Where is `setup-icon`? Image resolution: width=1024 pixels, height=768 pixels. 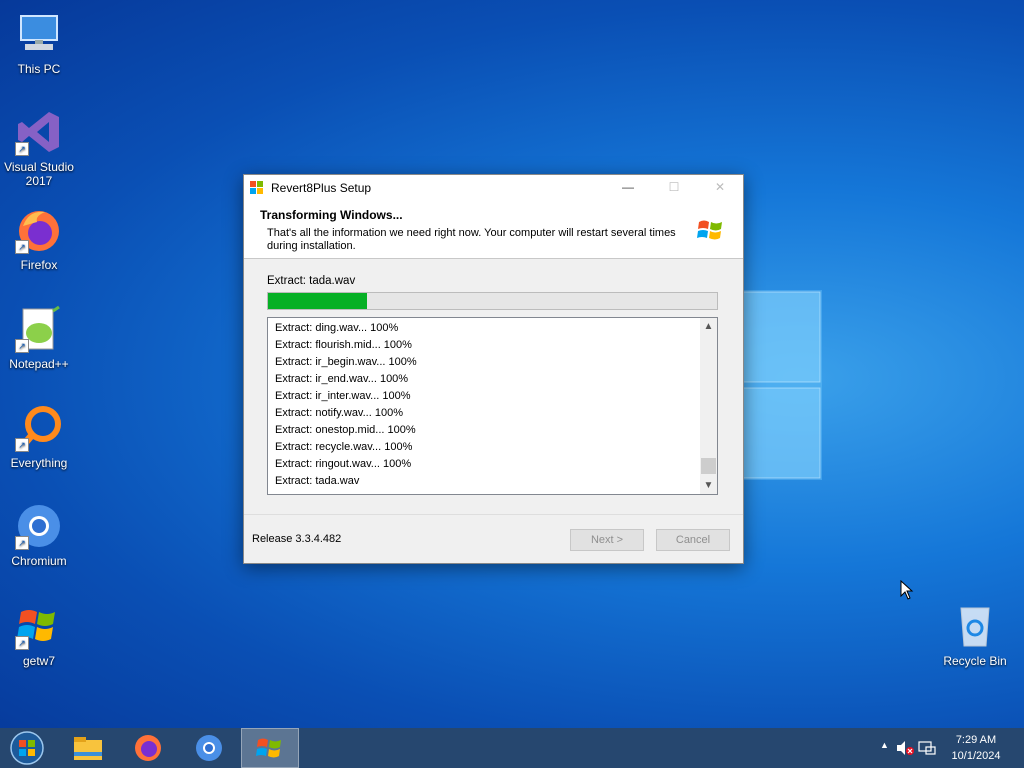
setup-icon is located at coordinates (268, 748).